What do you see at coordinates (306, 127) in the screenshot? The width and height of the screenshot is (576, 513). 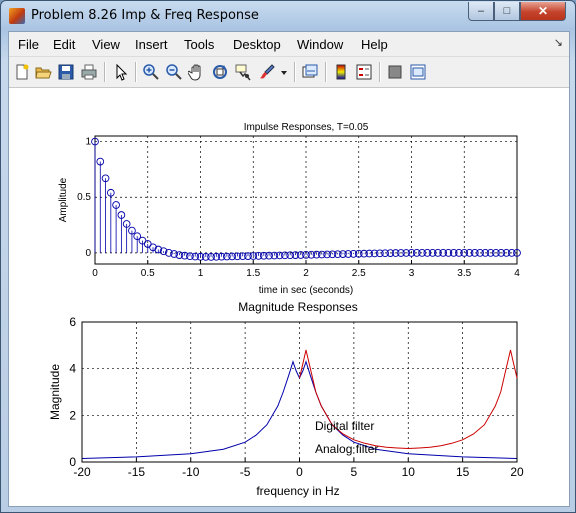 I see `impulse-title: Impulse Responses, T=0.05` at bounding box center [306, 127].